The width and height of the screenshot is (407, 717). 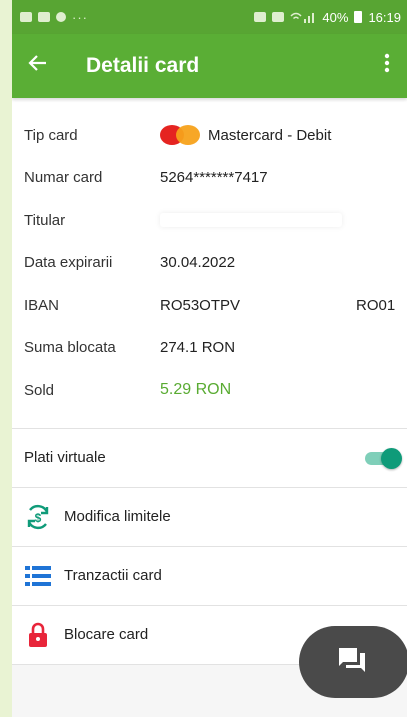 I want to click on card-type-row: Tip card Mastercard - Debit, so click(x=209, y=135).